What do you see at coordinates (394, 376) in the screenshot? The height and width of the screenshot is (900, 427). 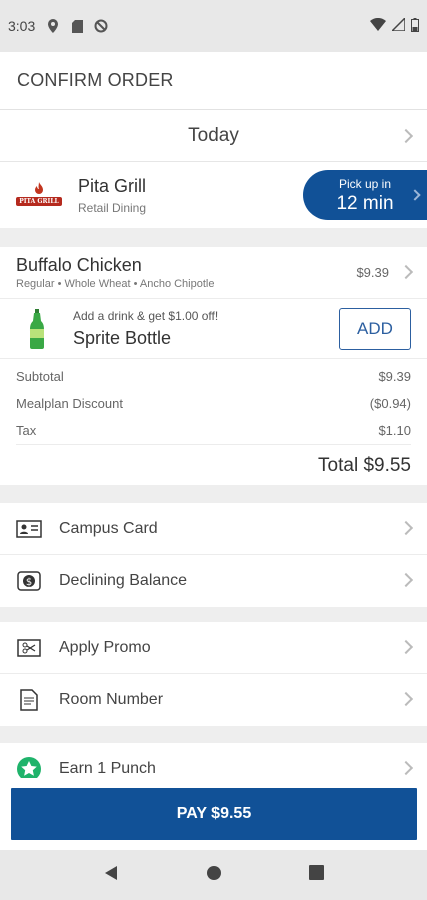 I see `subtotal-value: $9.39` at bounding box center [394, 376].